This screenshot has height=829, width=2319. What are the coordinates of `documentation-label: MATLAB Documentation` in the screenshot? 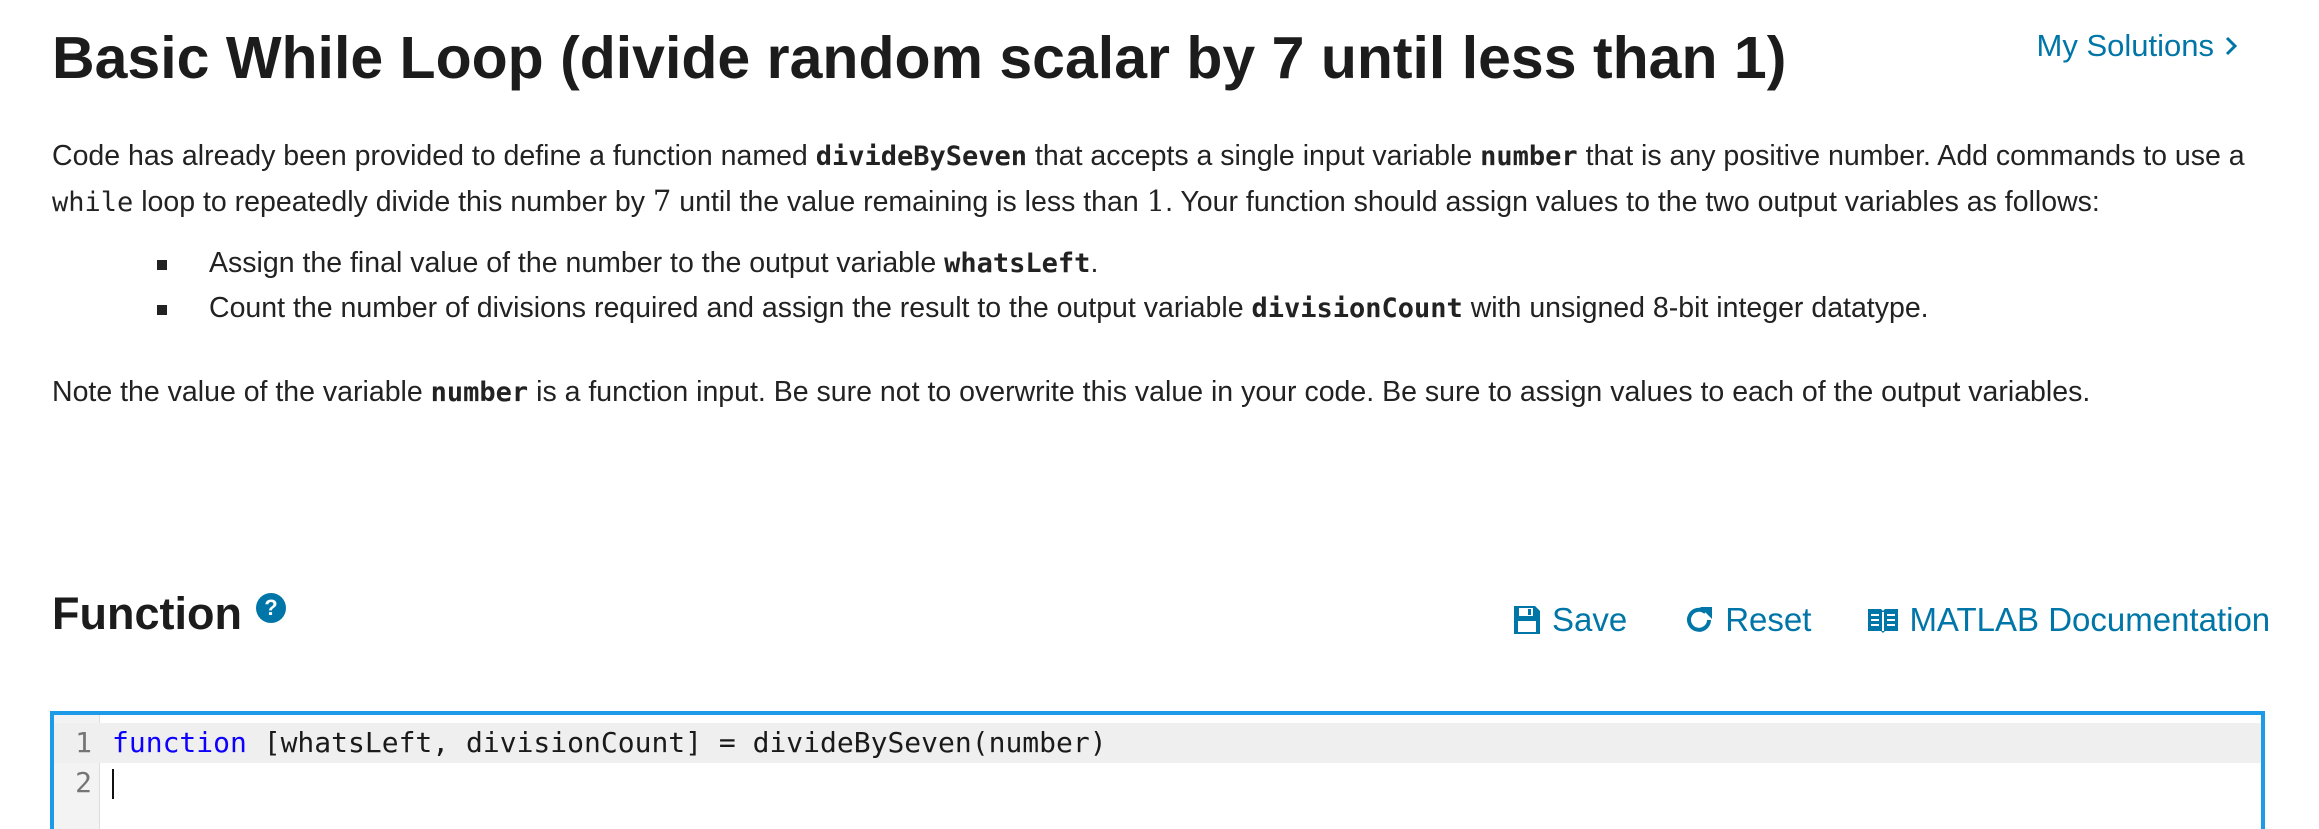 It's located at (2090, 619).